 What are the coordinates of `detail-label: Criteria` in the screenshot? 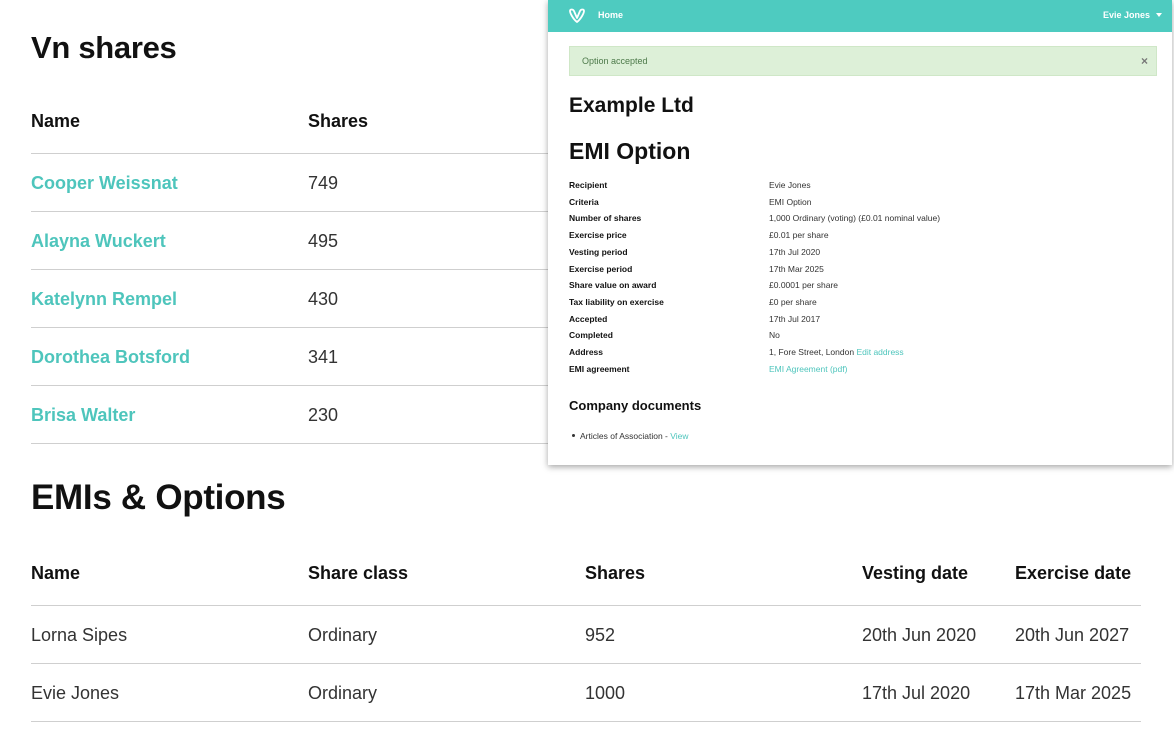 It's located at (584, 202).